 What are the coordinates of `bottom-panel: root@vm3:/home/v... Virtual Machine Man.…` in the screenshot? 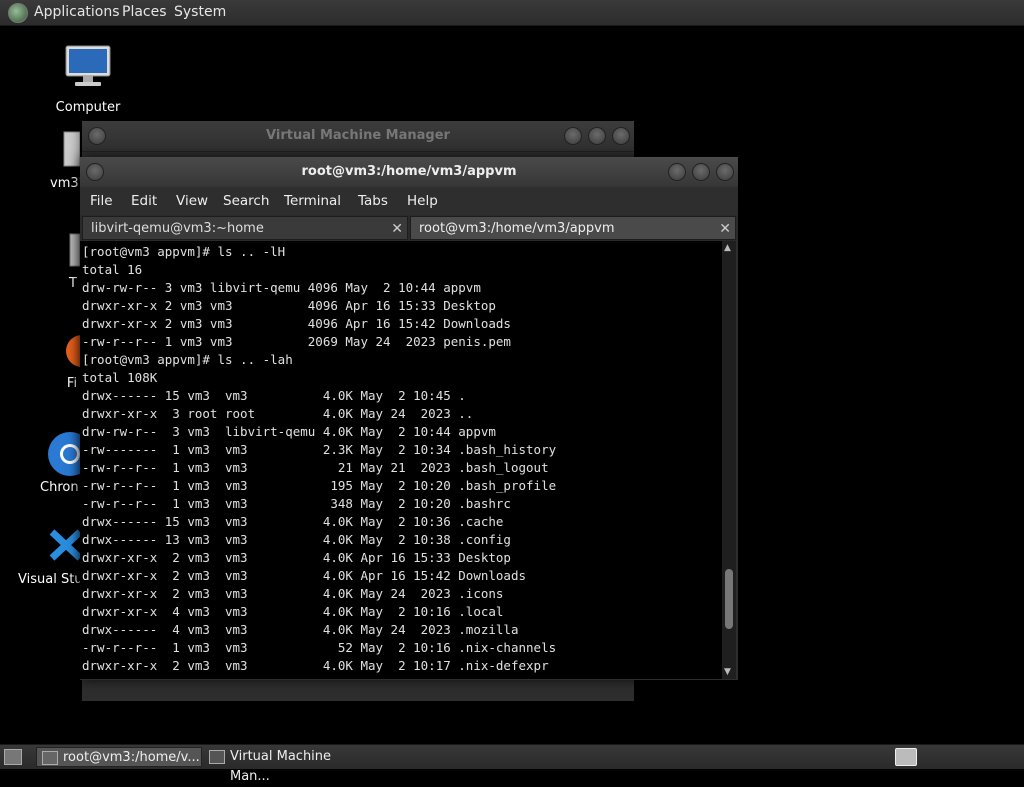 It's located at (512, 764).